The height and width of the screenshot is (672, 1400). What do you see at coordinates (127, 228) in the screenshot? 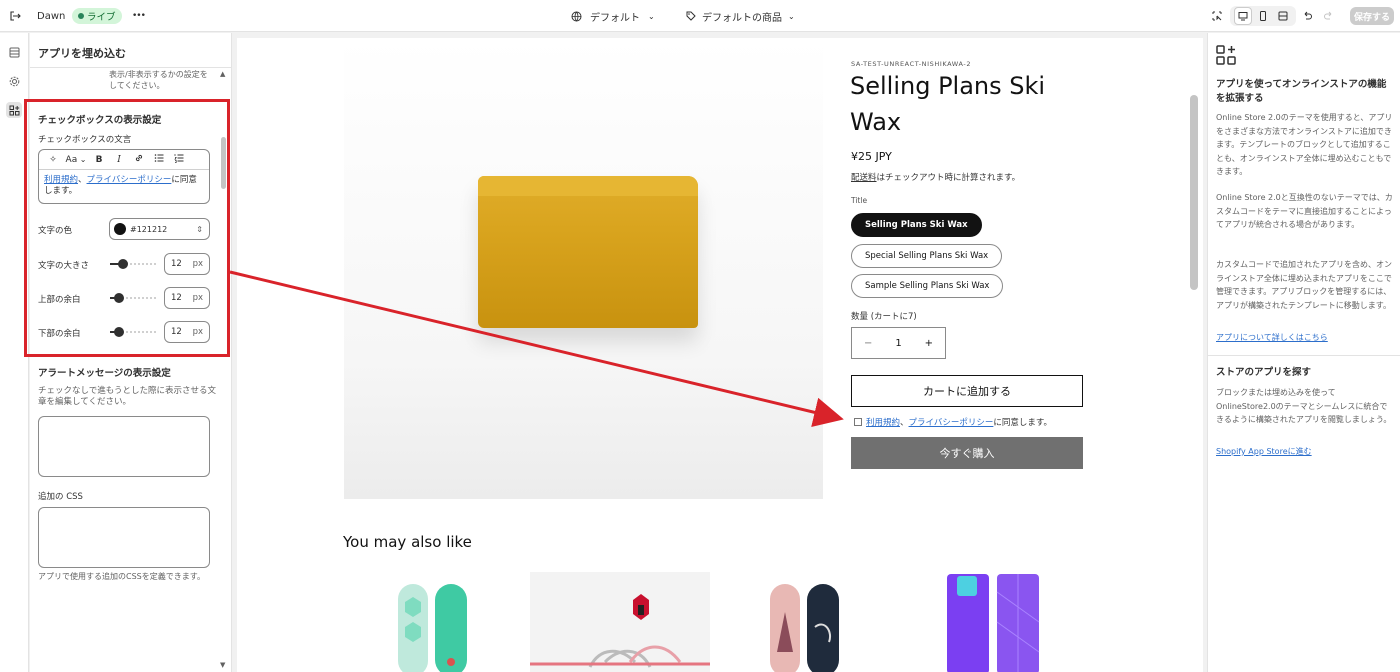
I see `highlight-box` at bounding box center [127, 228].